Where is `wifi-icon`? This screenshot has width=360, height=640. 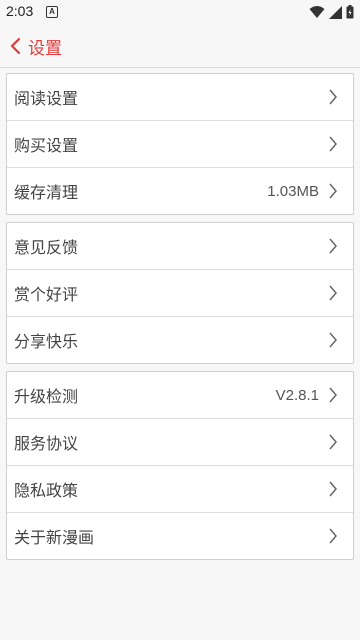
wifi-icon is located at coordinates (317, 12).